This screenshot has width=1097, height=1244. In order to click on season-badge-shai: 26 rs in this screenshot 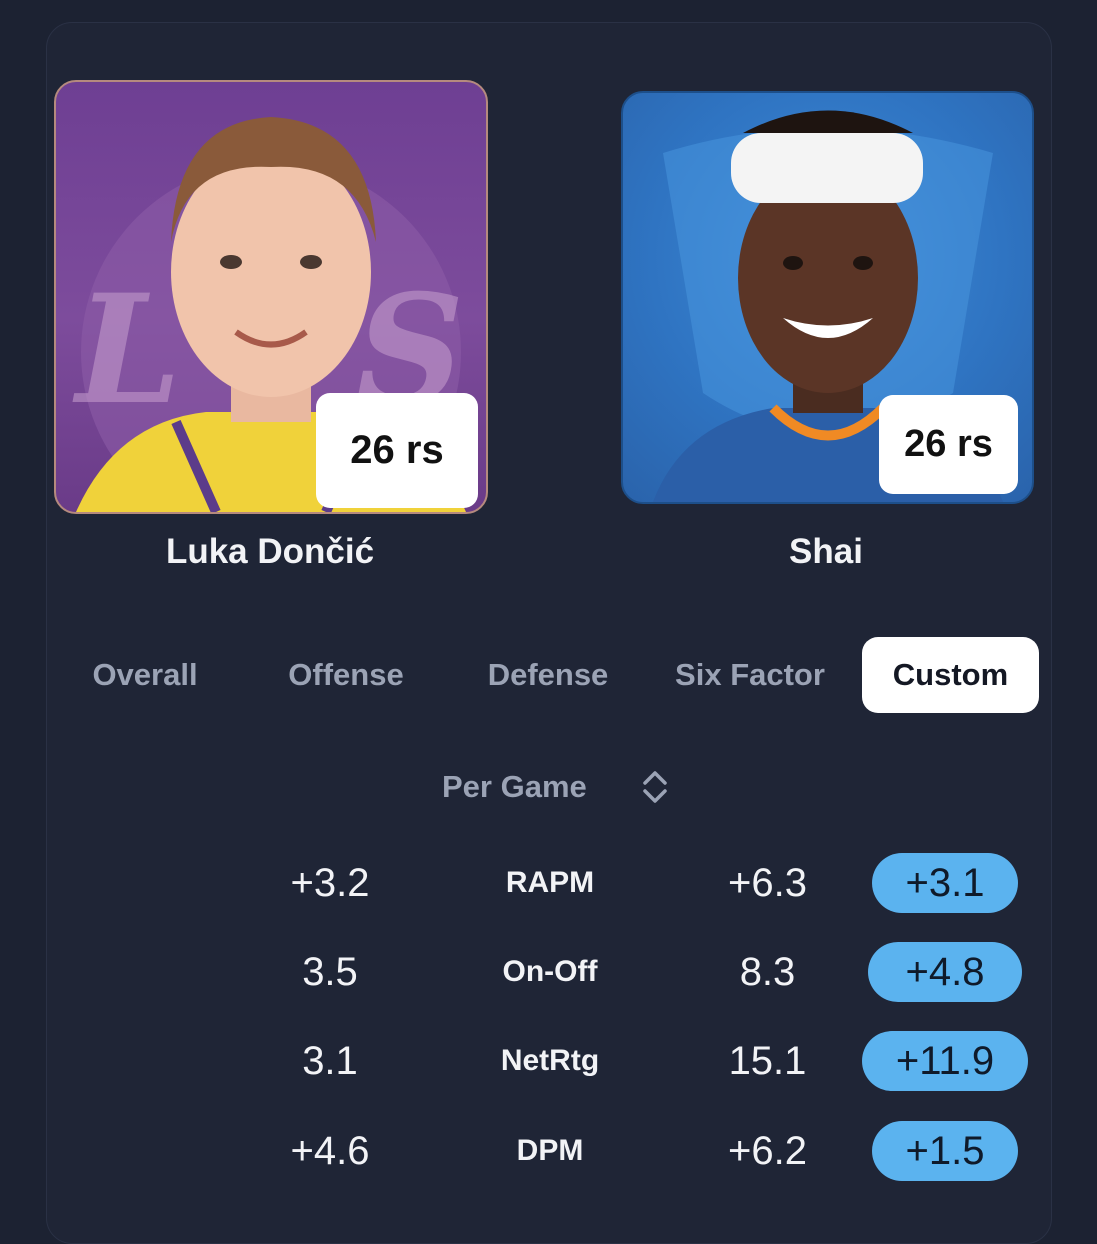, I will do `click(948, 444)`.